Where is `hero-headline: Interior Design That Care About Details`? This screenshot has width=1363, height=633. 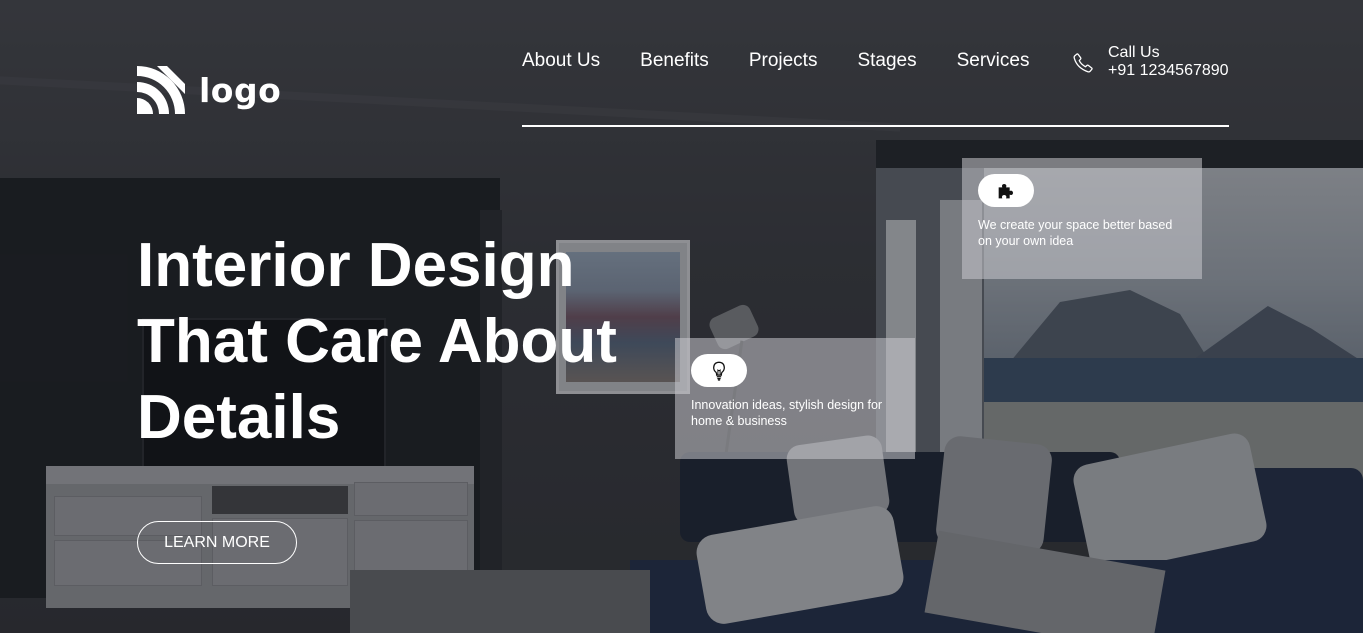 hero-headline: Interior Design That Care About Details is located at coordinates (397, 342).